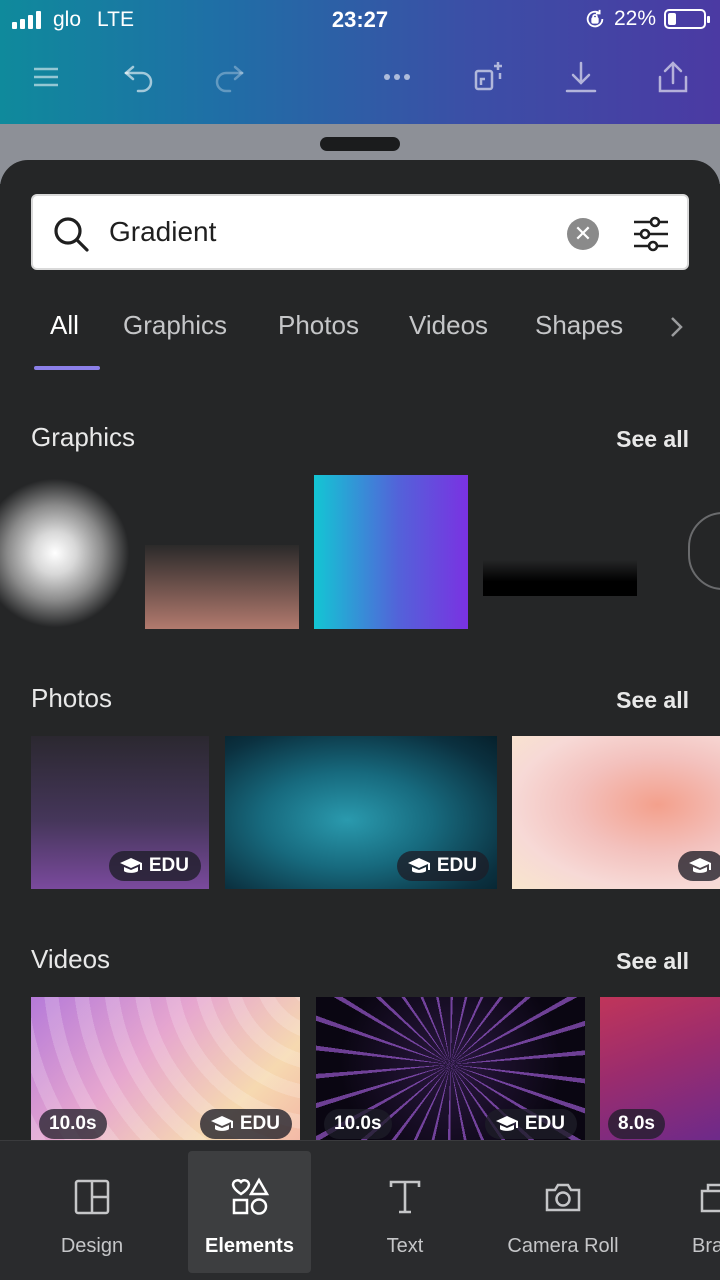 This screenshot has height=1280, width=720. Describe the element at coordinates (595, 18) in the screenshot. I see `orientation-lock-icon` at that location.